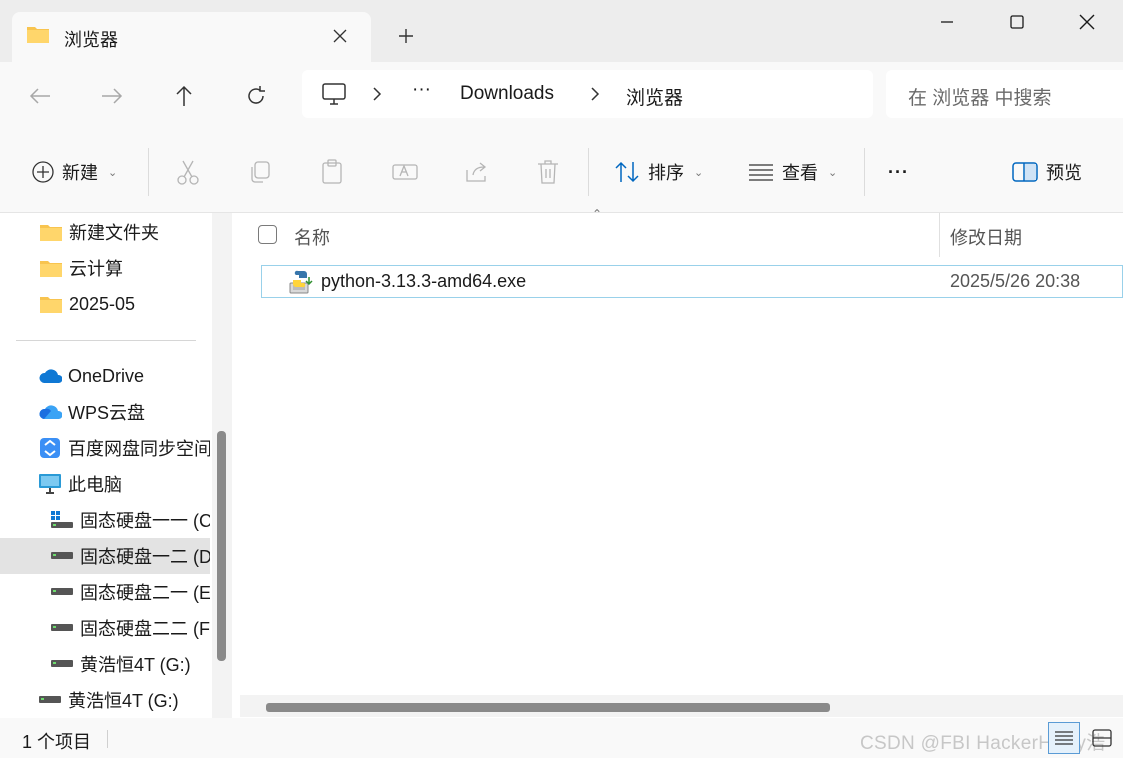 The height and width of the screenshot is (758, 1123). I want to click on sort-button: 排序 ⌄, so click(658, 172).